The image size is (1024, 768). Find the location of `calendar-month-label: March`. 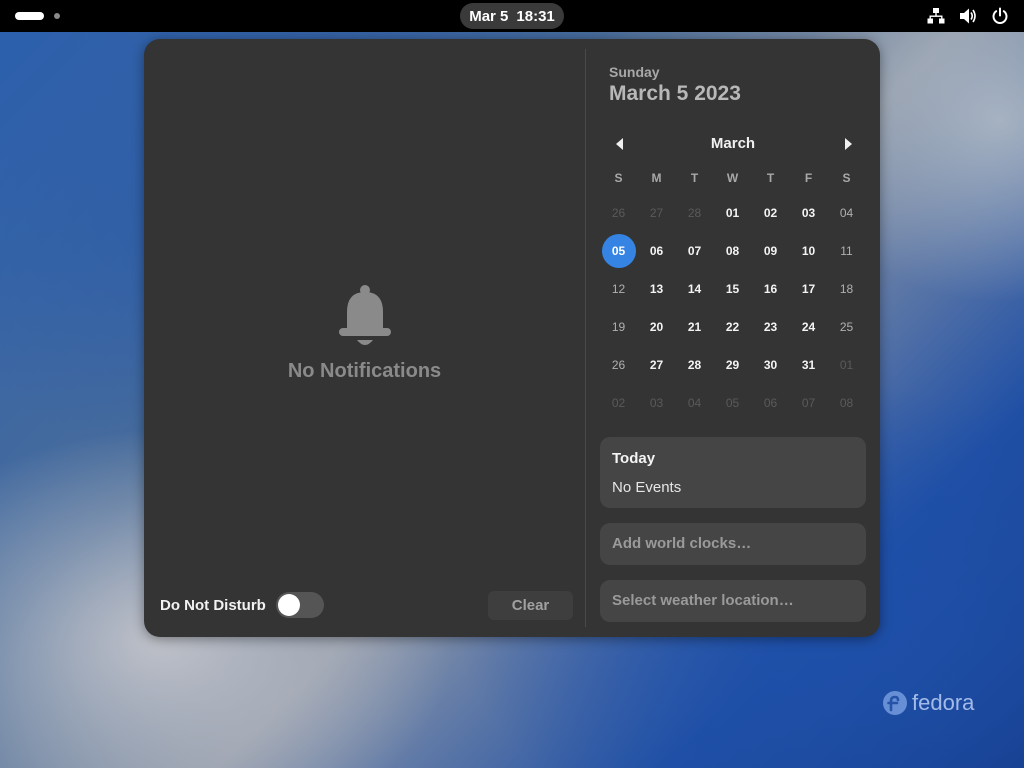

calendar-month-label: March is located at coordinates (733, 143).